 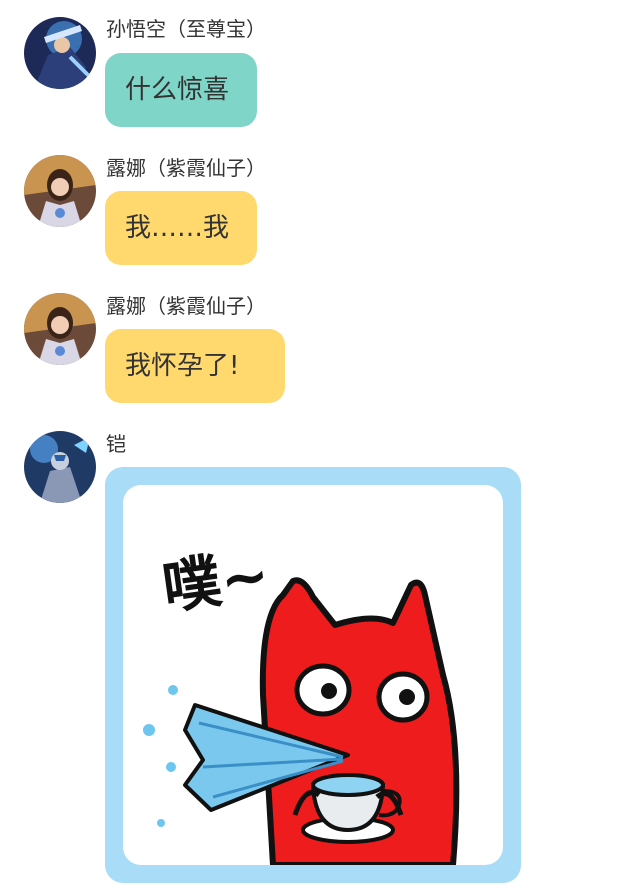 What do you see at coordinates (60, 53) in the screenshot?
I see `avatar-wukong` at bounding box center [60, 53].